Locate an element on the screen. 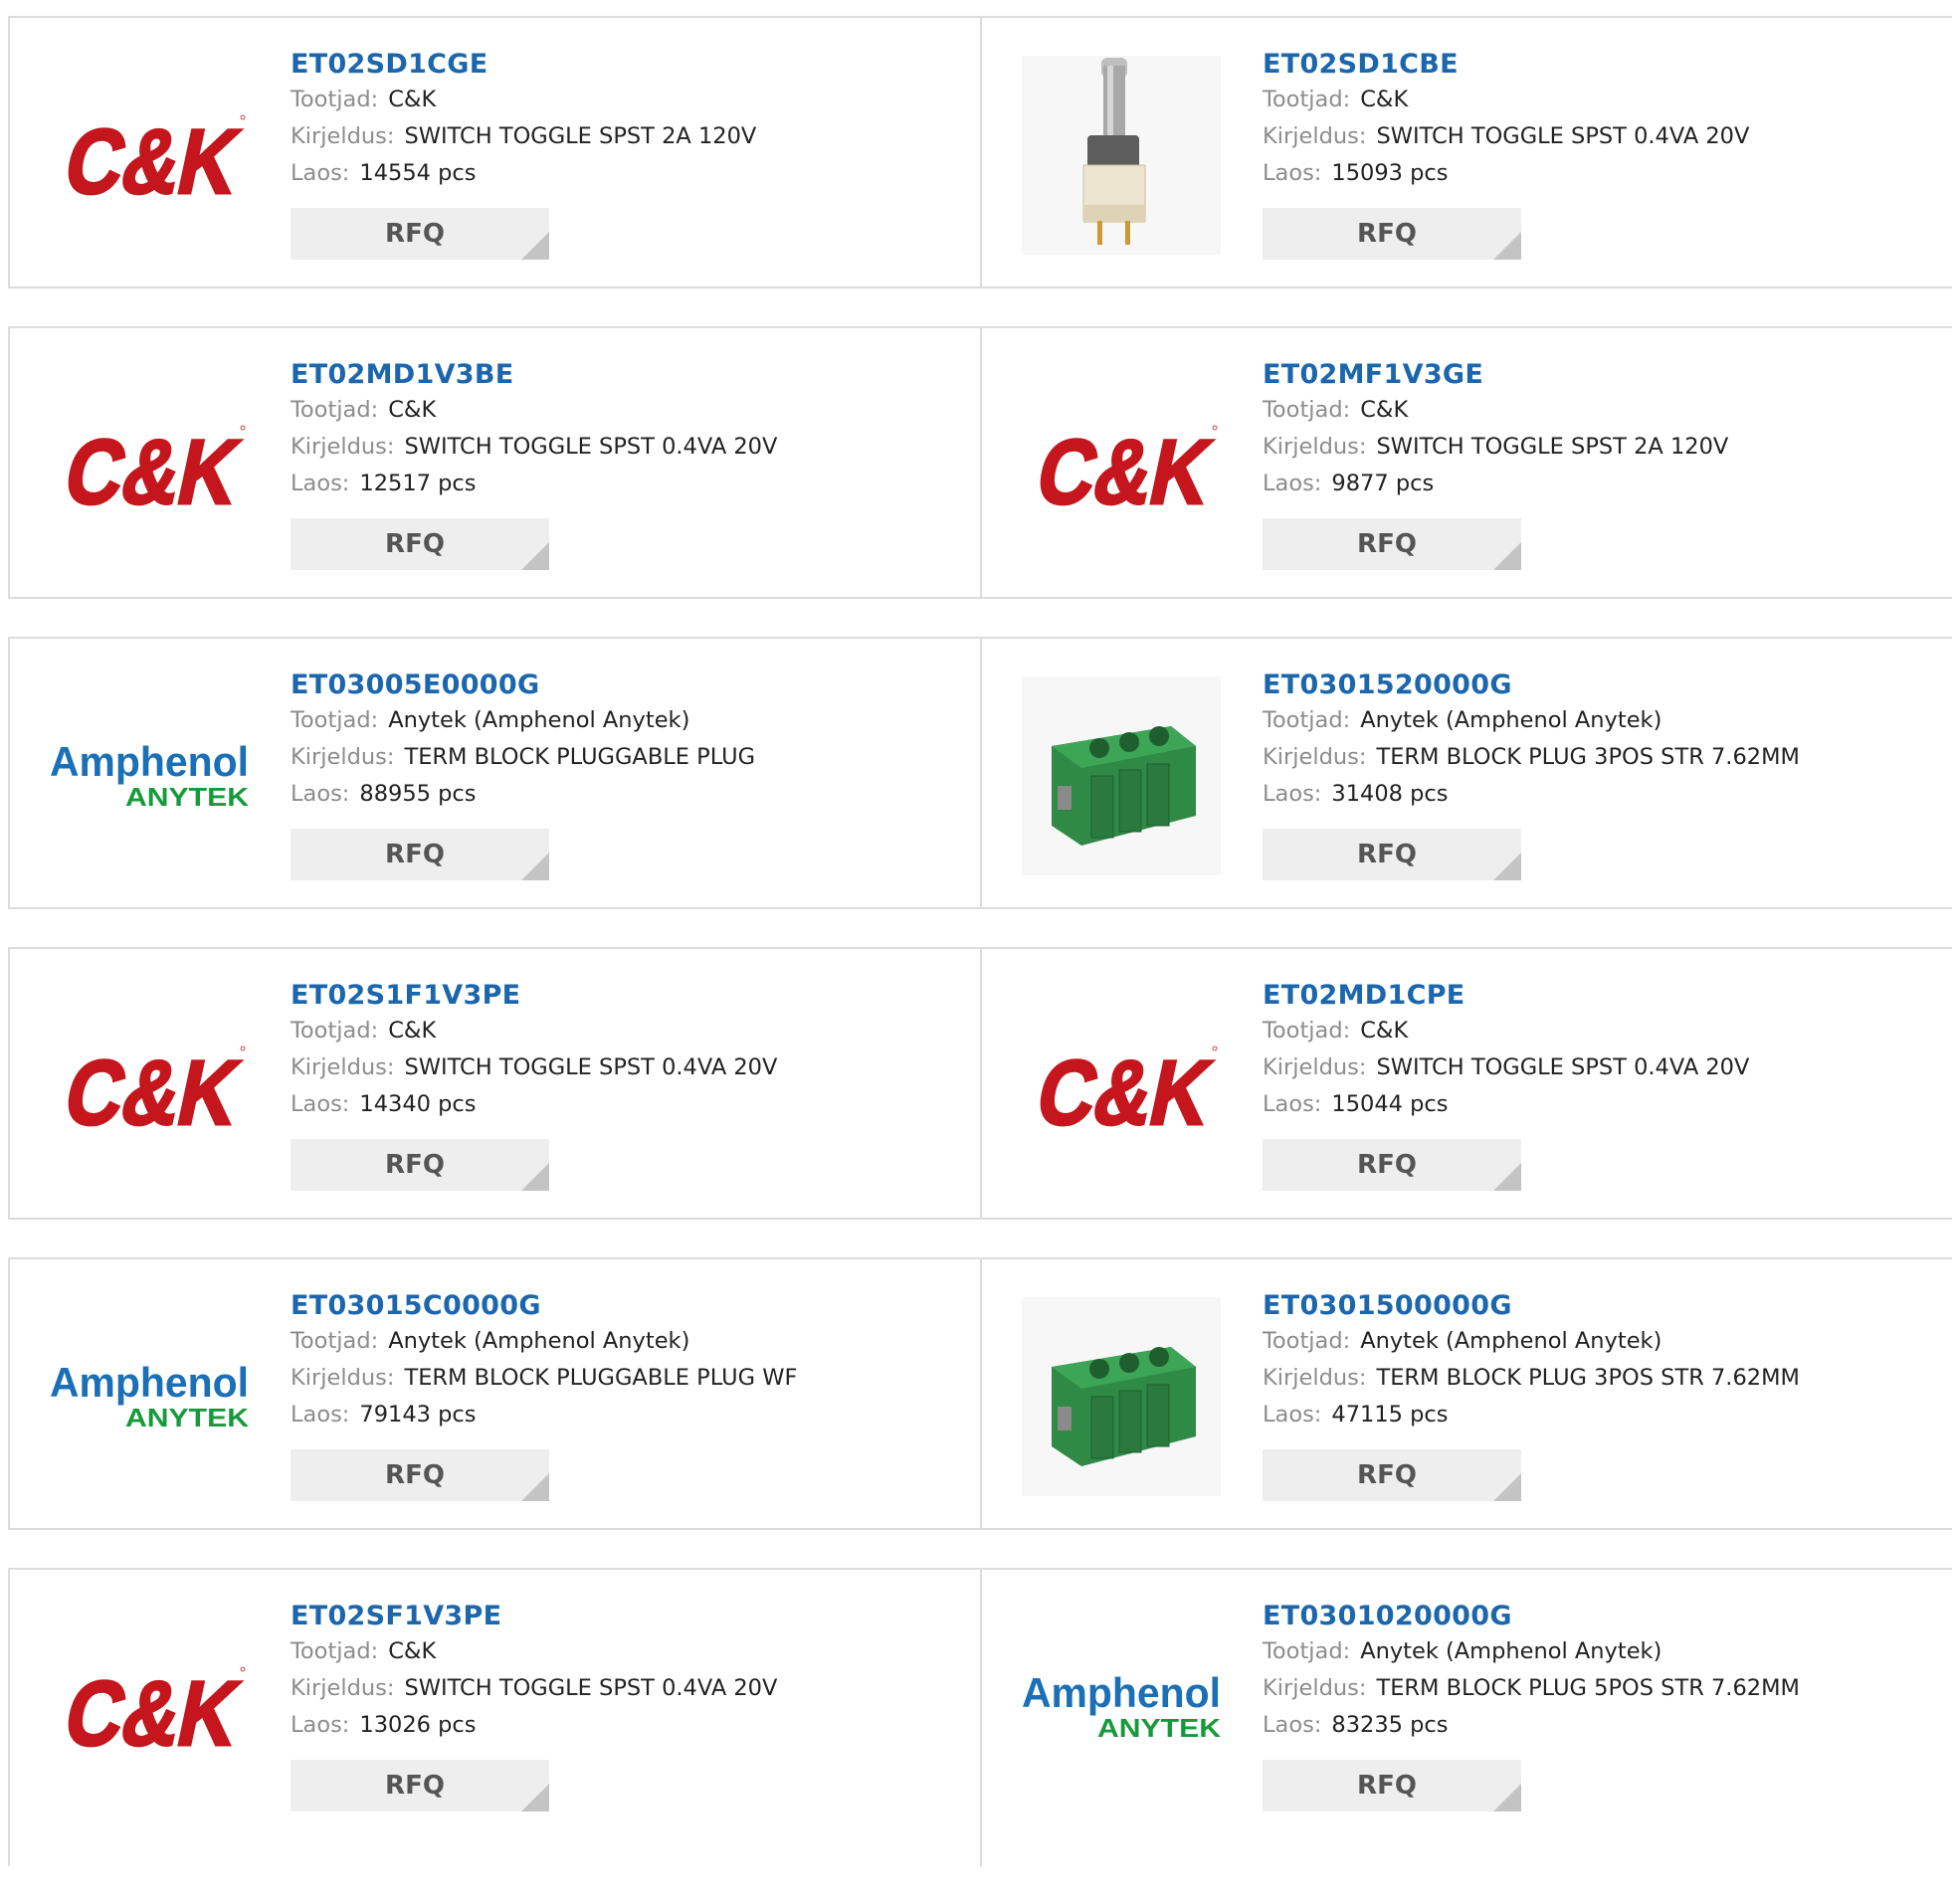 This screenshot has height=1904, width=1952. stock-line: Laos: 88955 pcs is located at coordinates (523, 794).